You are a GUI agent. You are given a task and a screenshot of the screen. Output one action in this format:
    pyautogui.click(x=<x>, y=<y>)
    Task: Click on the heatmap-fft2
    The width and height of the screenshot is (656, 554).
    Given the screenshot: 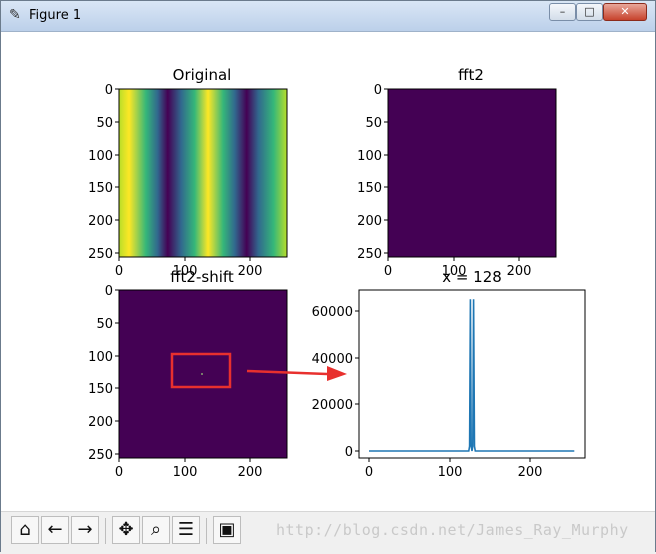 What is the action you would take?
    pyautogui.click(x=472, y=173)
    